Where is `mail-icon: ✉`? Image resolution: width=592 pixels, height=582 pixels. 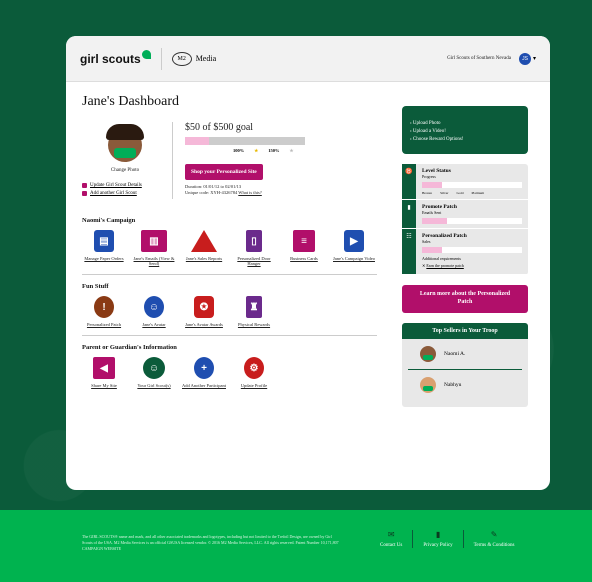
mail-icon: ✉ is located at coordinates (391, 534).